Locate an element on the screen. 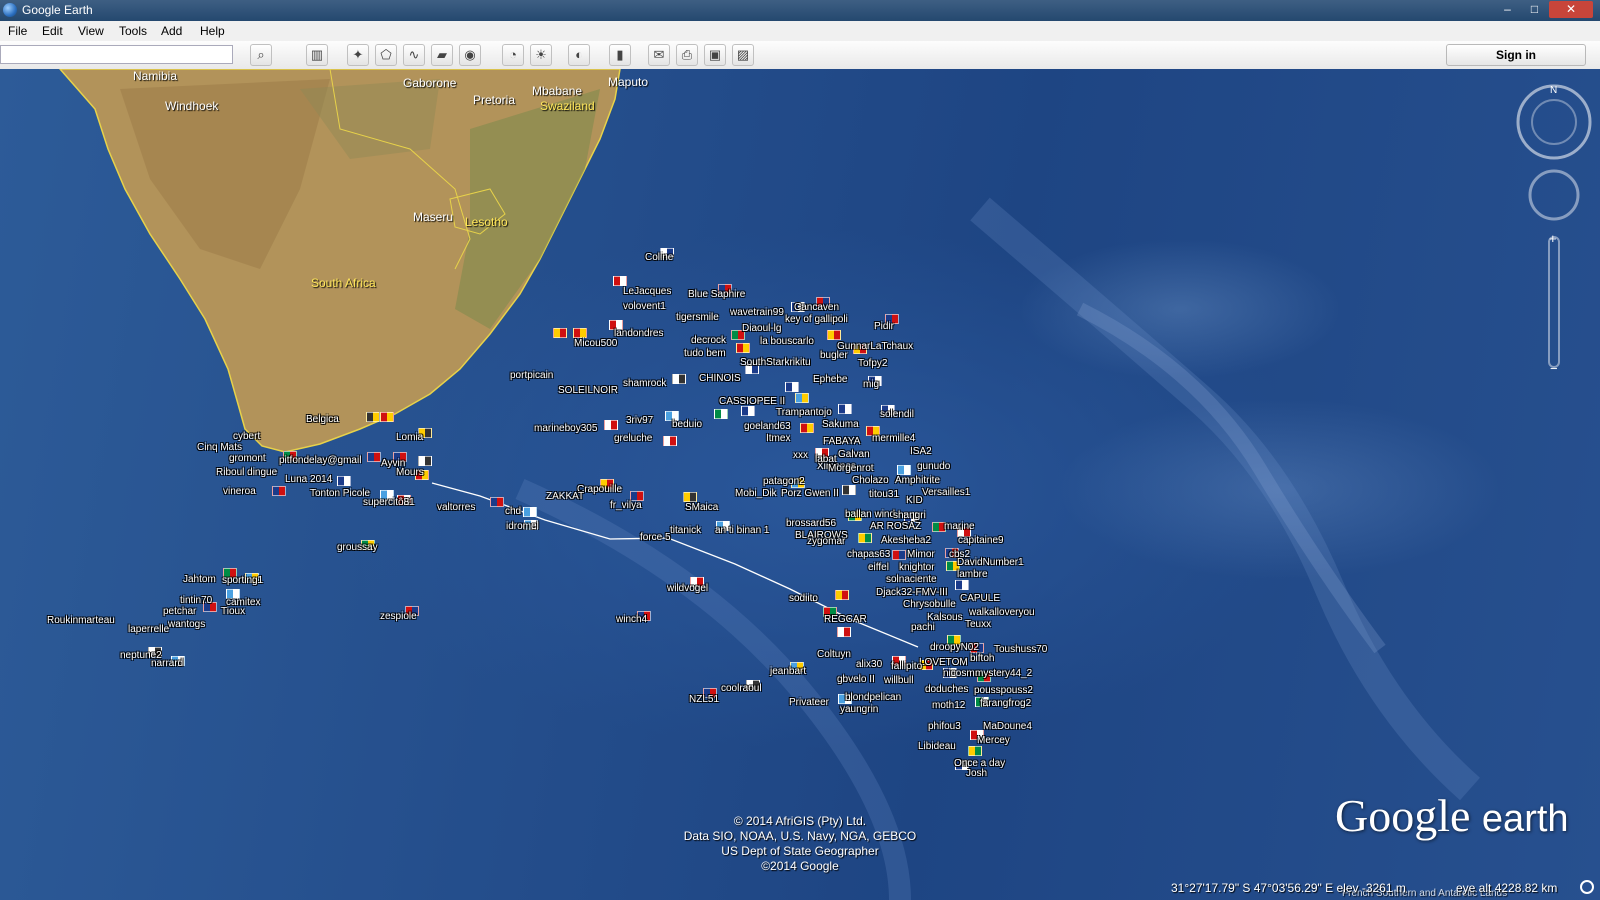 This screenshot has width=1600, height=900. boat-label: ballan wind is located at coordinates (870, 514).